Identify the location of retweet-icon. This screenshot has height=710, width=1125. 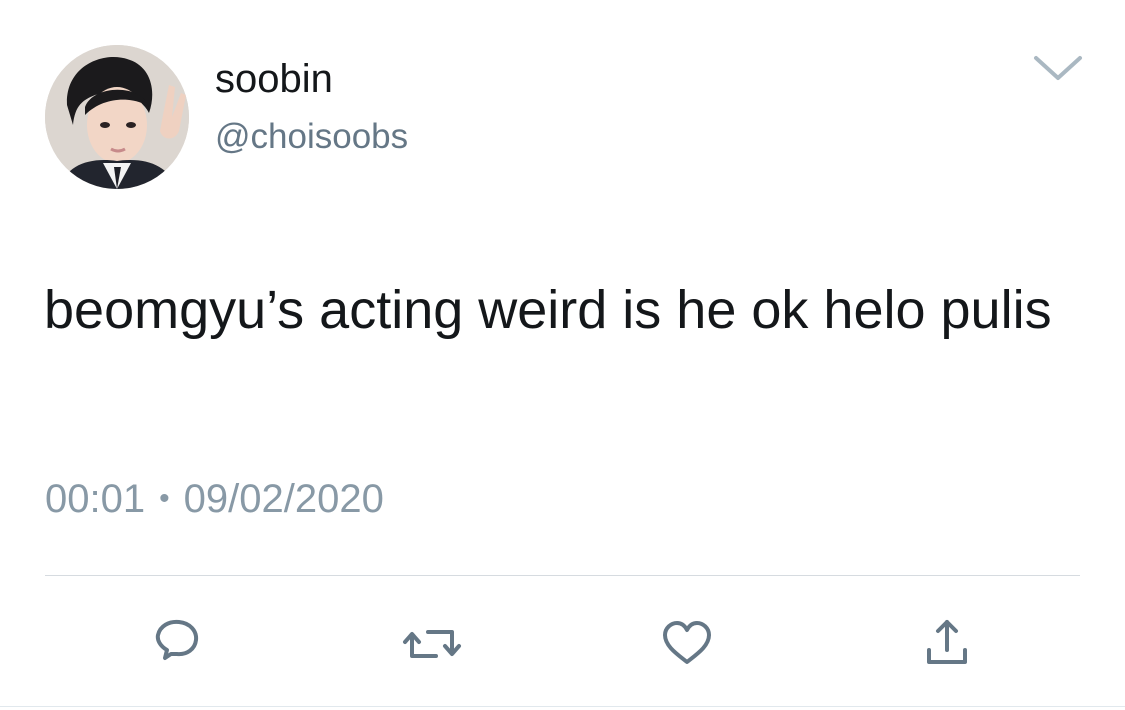
(432, 644).